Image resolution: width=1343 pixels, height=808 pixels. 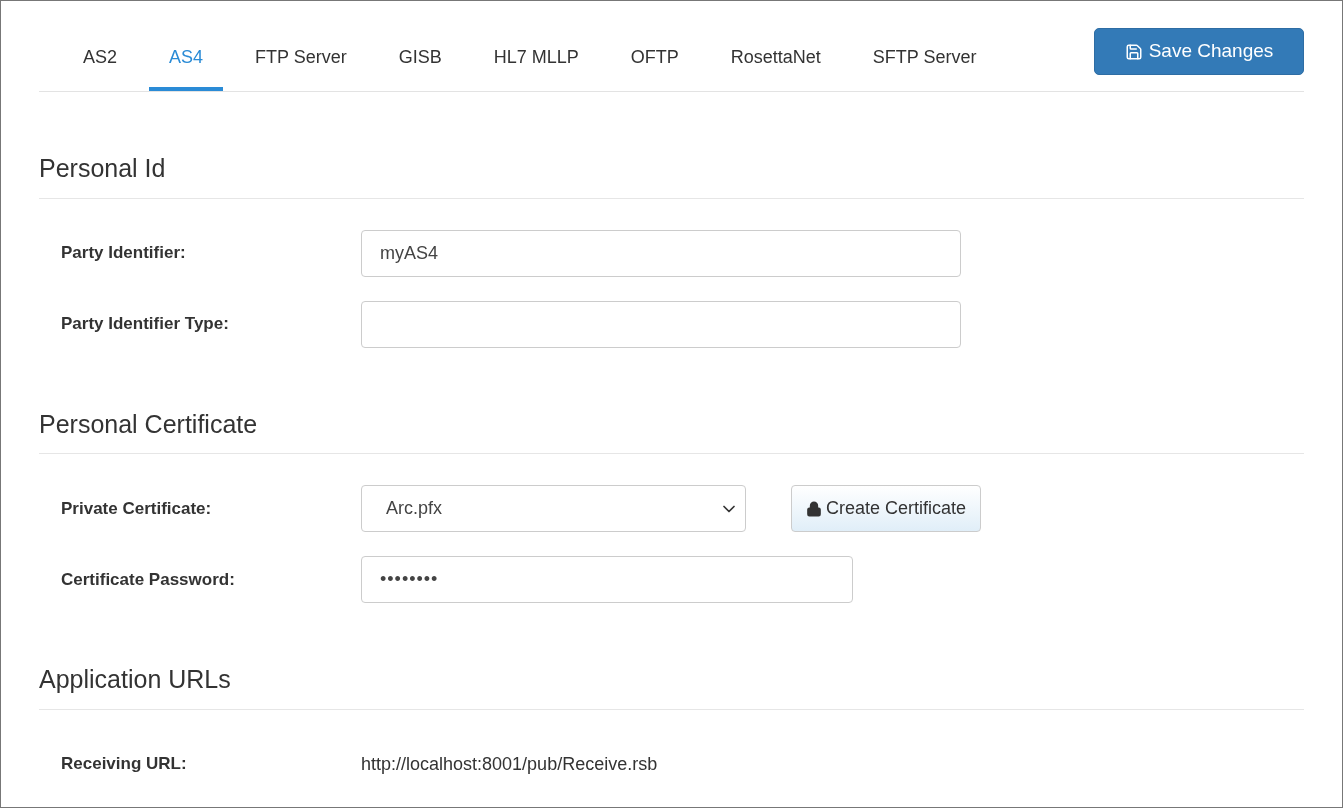 I want to click on tab: RosettaNet, so click(x=775, y=59).